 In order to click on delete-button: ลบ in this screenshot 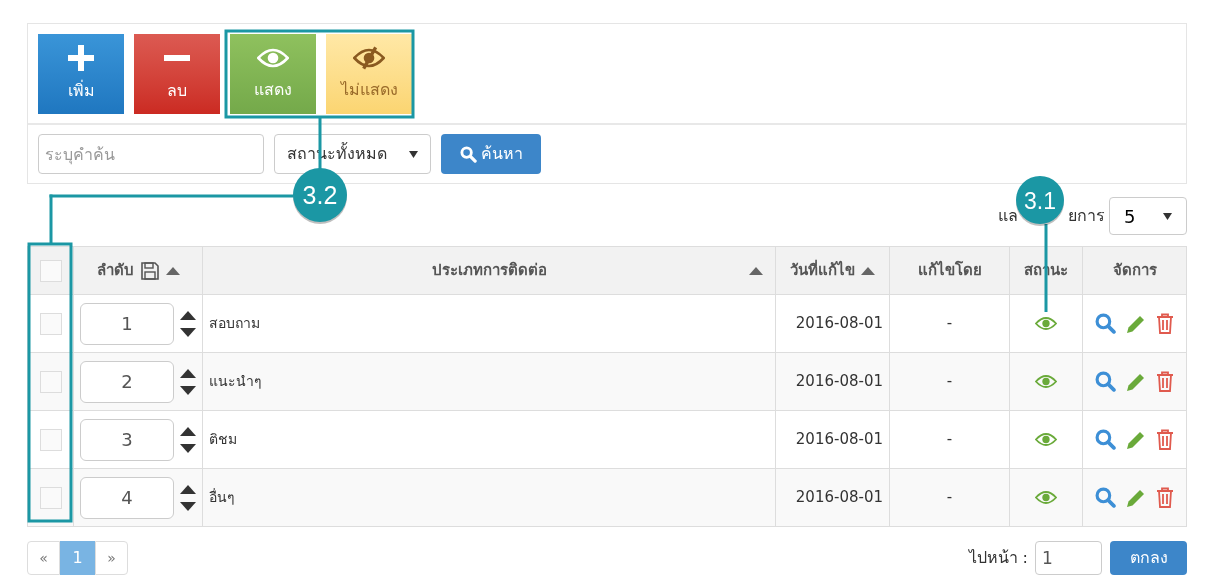, I will do `click(177, 74)`.